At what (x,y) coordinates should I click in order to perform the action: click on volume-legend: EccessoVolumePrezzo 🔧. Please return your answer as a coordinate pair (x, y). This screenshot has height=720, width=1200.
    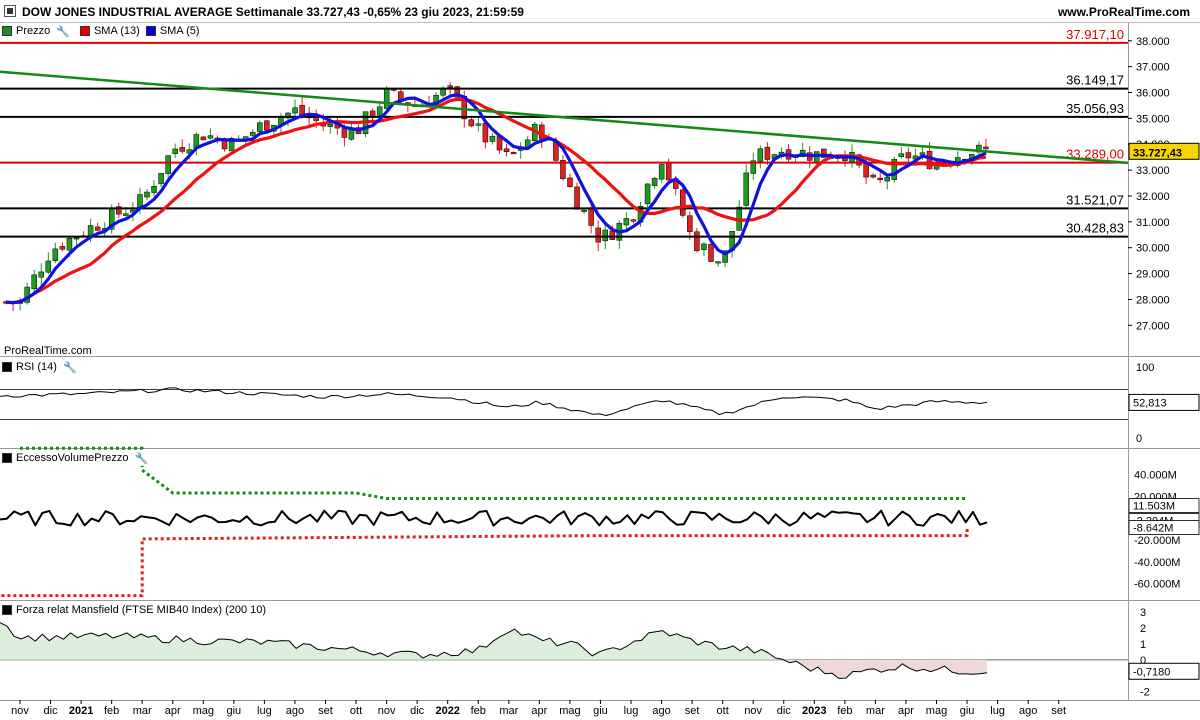
    Looking at the image, I should click on (78, 458).